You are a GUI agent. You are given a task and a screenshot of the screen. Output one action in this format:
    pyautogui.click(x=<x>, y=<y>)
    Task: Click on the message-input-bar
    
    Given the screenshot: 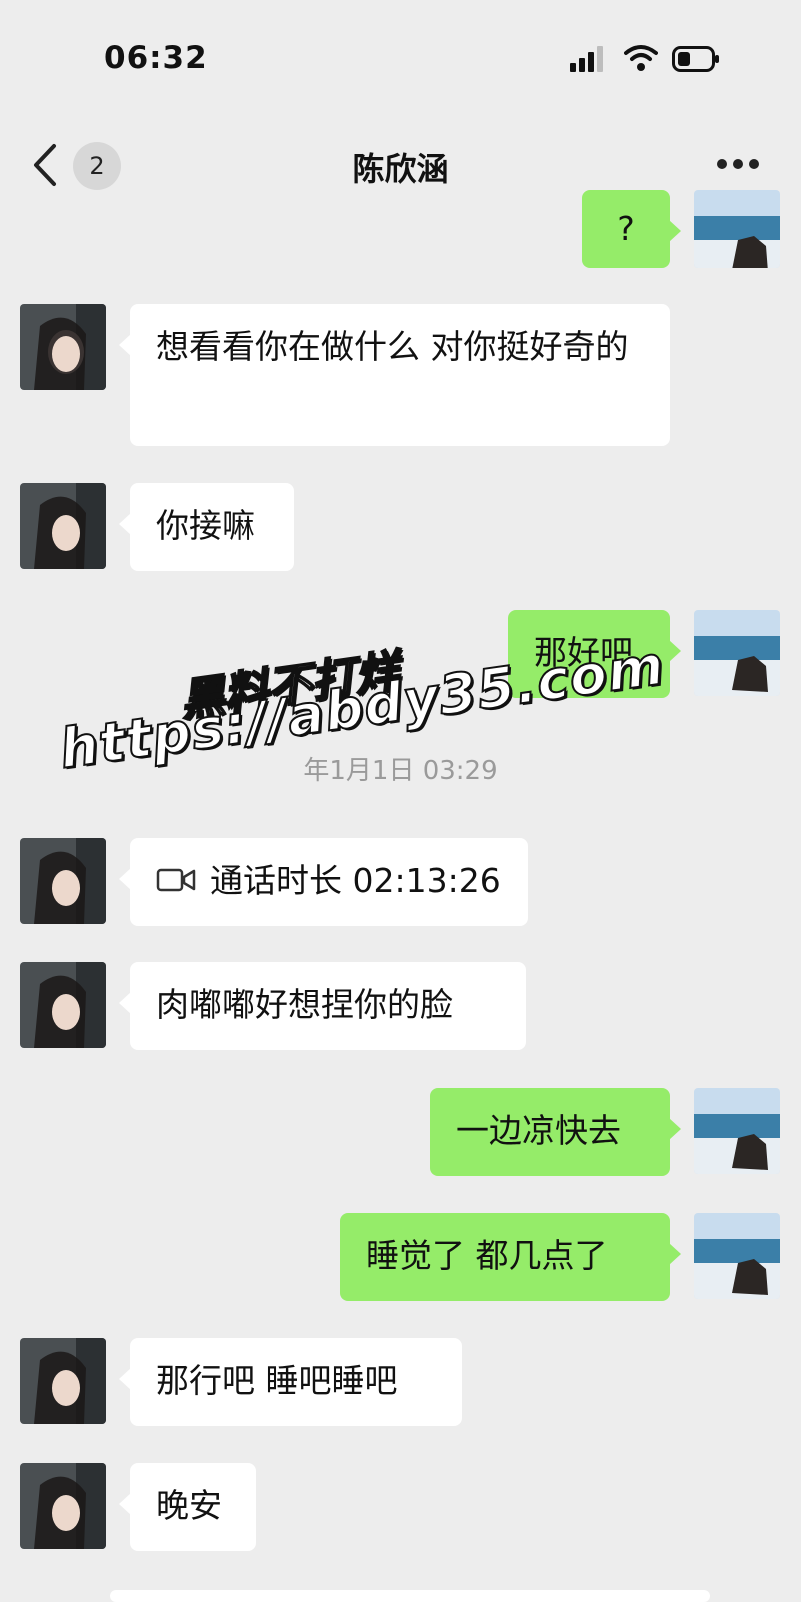 What is the action you would take?
    pyautogui.click(x=410, y=1596)
    